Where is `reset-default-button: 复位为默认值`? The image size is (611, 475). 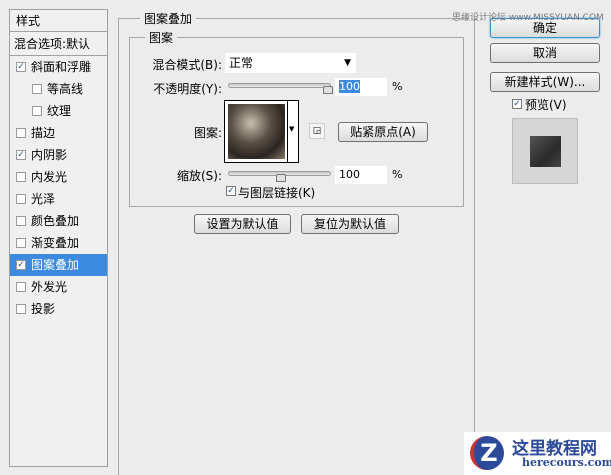 reset-default-button: 复位为默认值 is located at coordinates (350, 224).